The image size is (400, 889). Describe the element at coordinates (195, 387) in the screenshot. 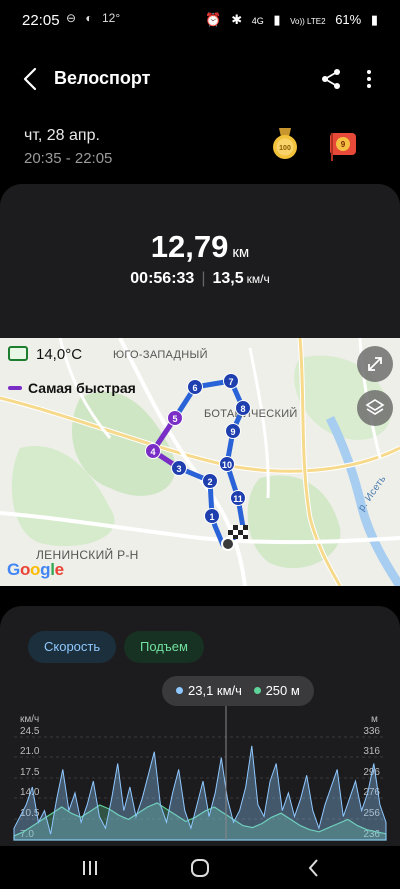

I see `route-waypoint: 6` at that location.